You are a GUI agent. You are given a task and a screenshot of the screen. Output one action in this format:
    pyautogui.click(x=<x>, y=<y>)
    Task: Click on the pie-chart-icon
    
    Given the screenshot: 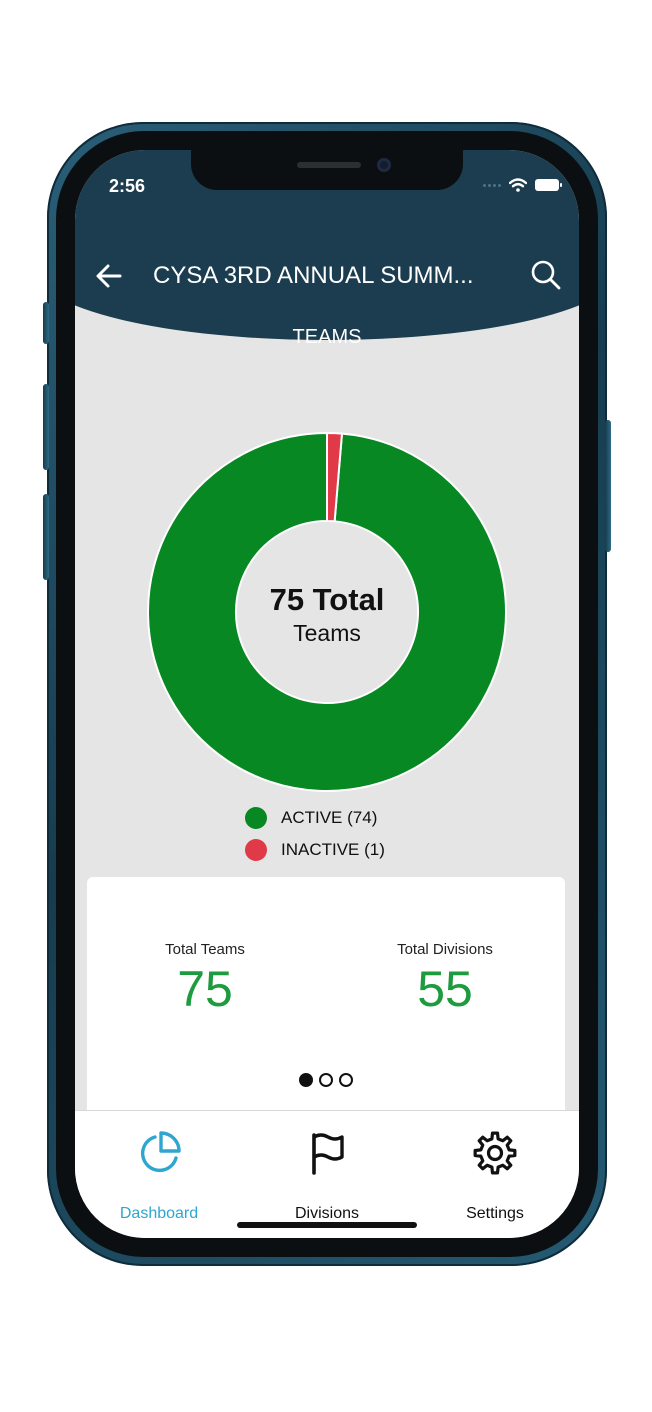 What is the action you would take?
    pyautogui.click(x=161, y=1151)
    